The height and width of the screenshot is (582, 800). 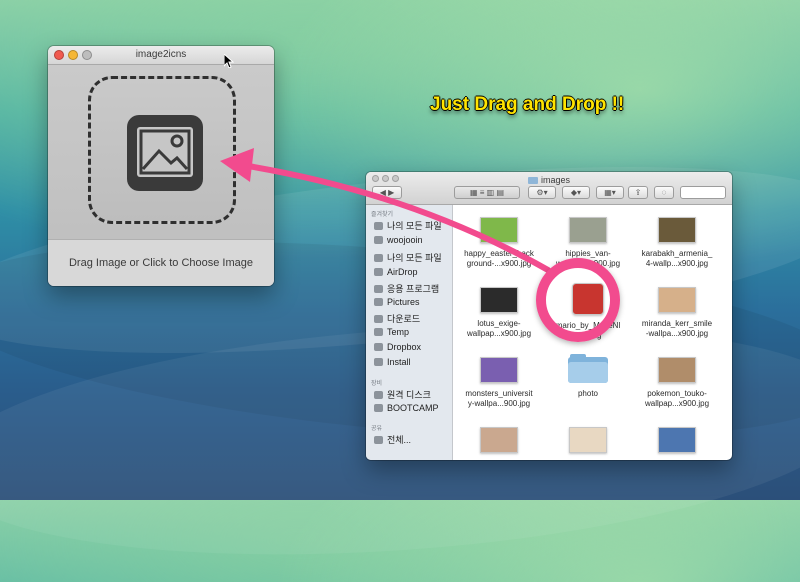 What do you see at coordinates (385, 210) in the screenshot?
I see `drag-arrow-annotation` at bounding box center [385, 210].